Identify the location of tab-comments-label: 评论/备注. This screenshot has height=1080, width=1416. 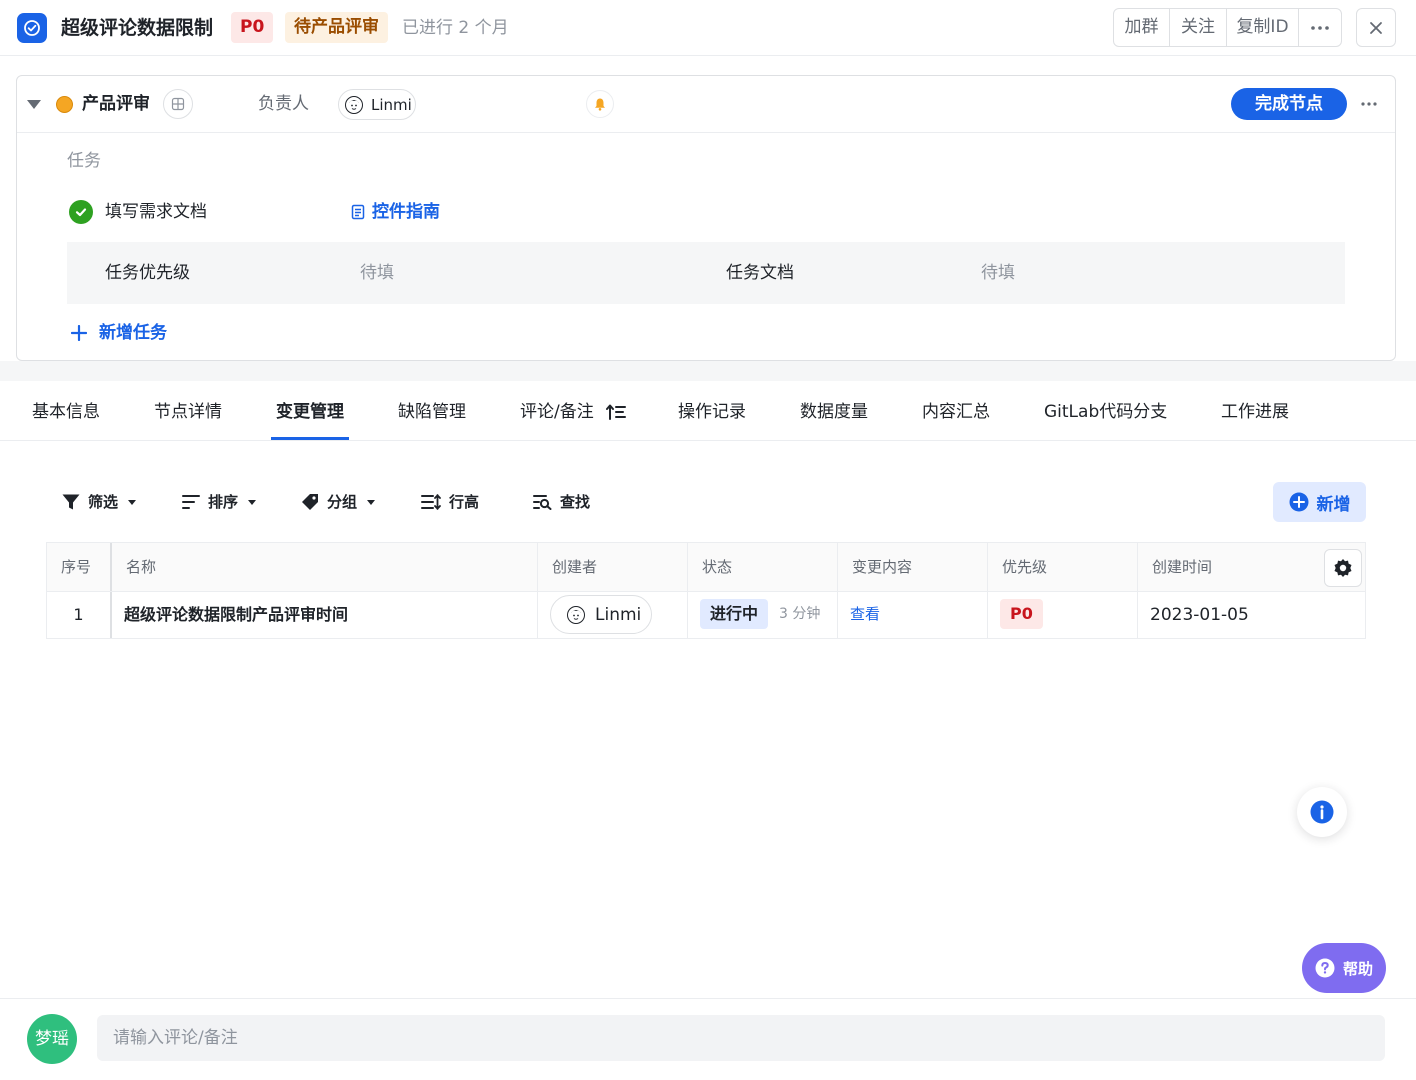
(557, 412).